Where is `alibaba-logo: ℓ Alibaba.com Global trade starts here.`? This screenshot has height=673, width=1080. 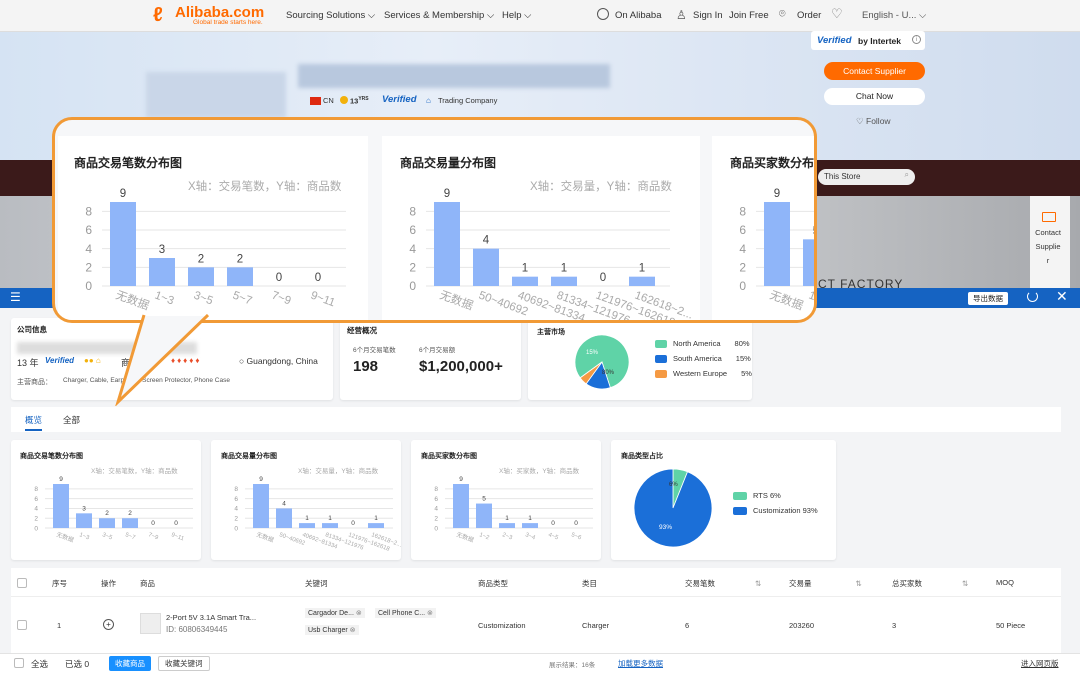
alibaba-logo: ℓ Alibaba.com Global trade starts here. is located at coordinates (215, 16).